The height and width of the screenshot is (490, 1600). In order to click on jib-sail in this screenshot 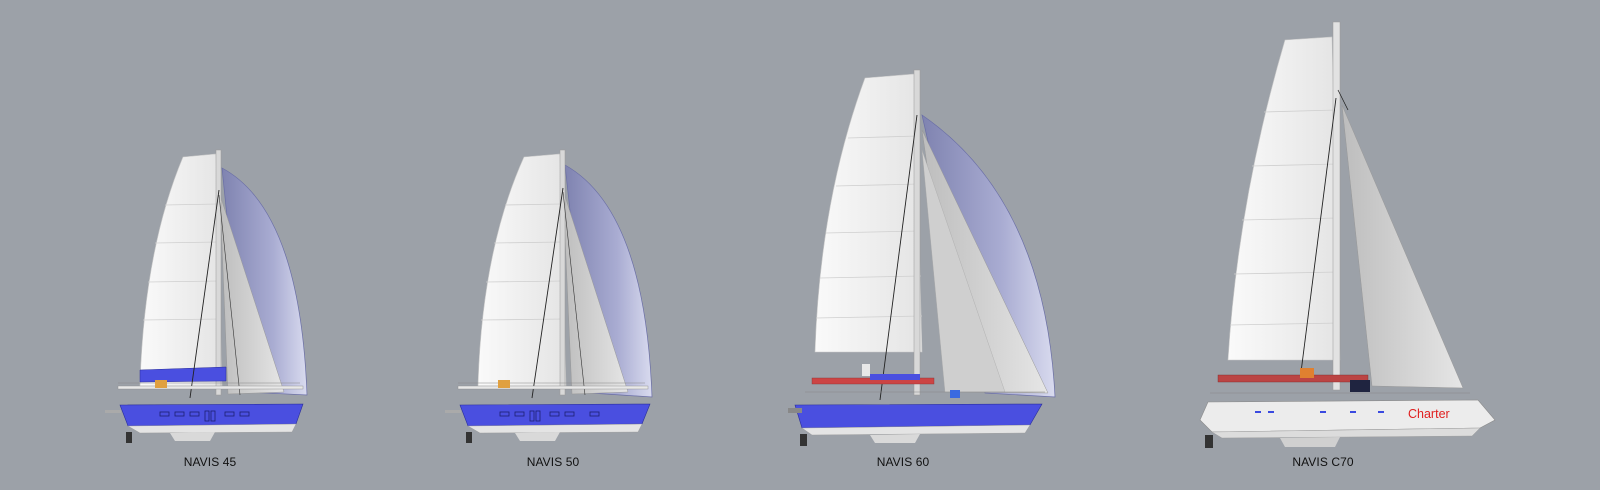, I will do `click(1402, 246)`.